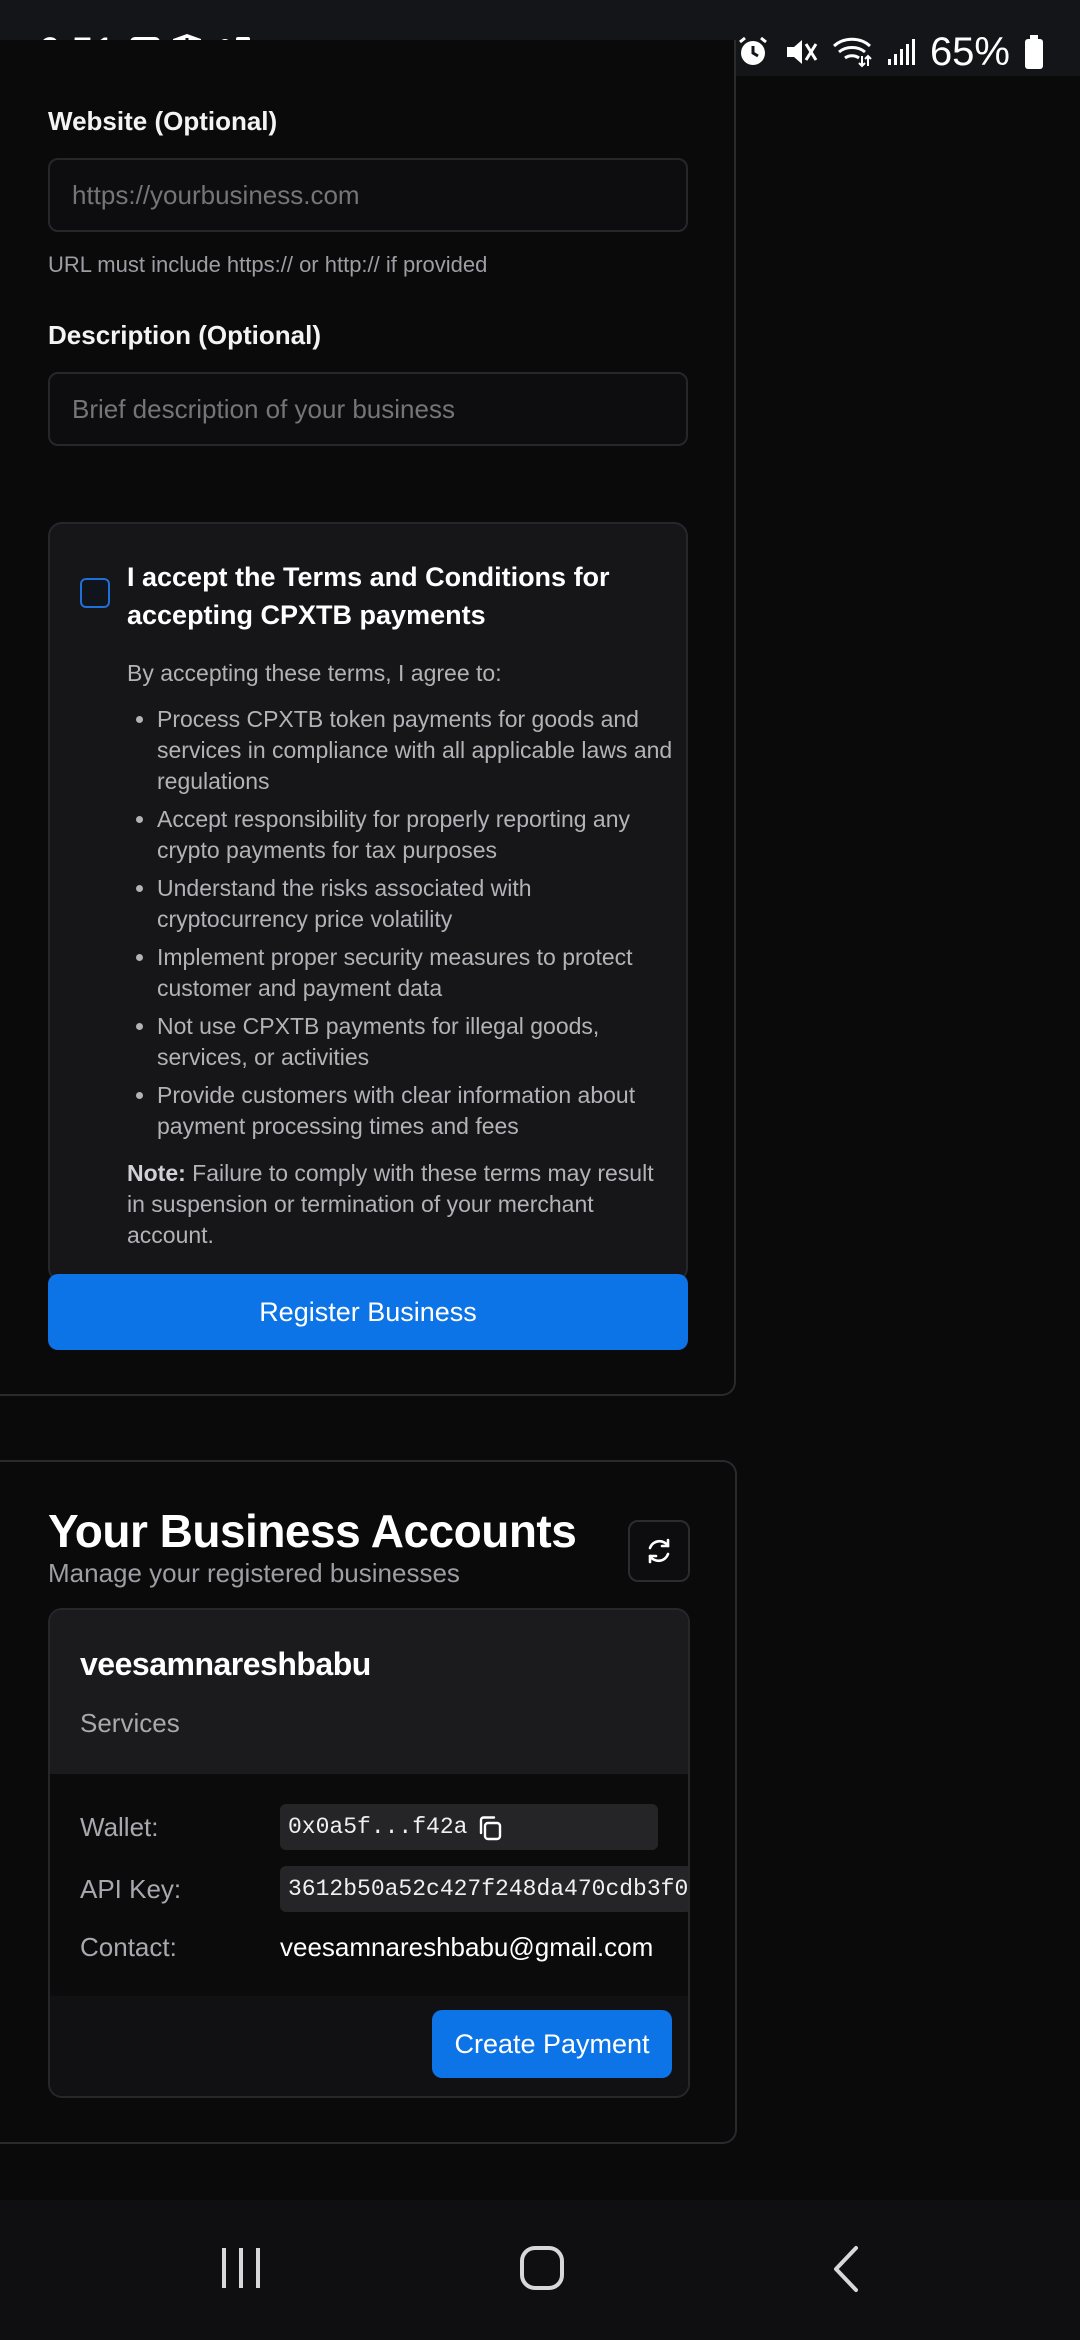 The width and height of the screenshot is (1080, 2340). Describe the element at coordinates (95, 593) in the screenshot. I see `terms-checkbox` at that location.